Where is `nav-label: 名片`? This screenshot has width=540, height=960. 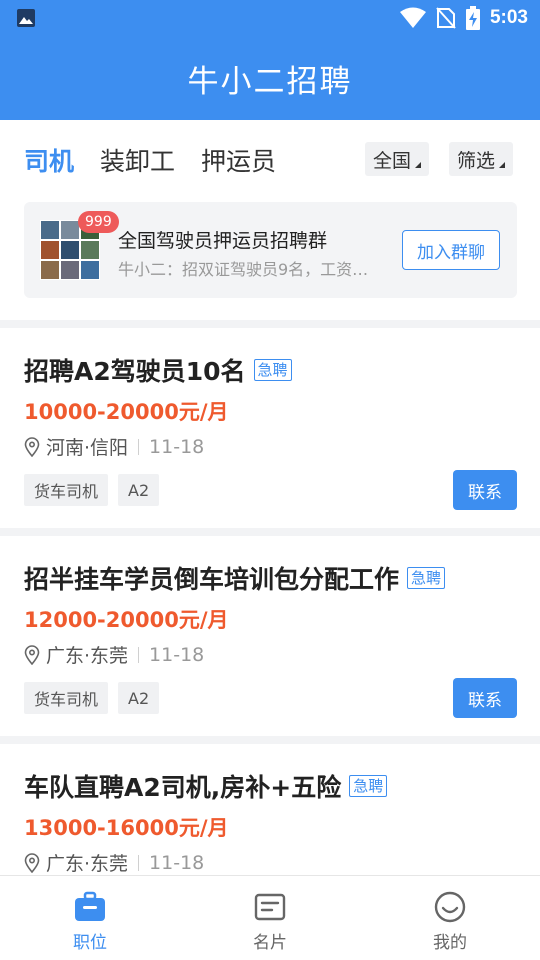
nav-label: 名片 is located at coordinates (270, 943).